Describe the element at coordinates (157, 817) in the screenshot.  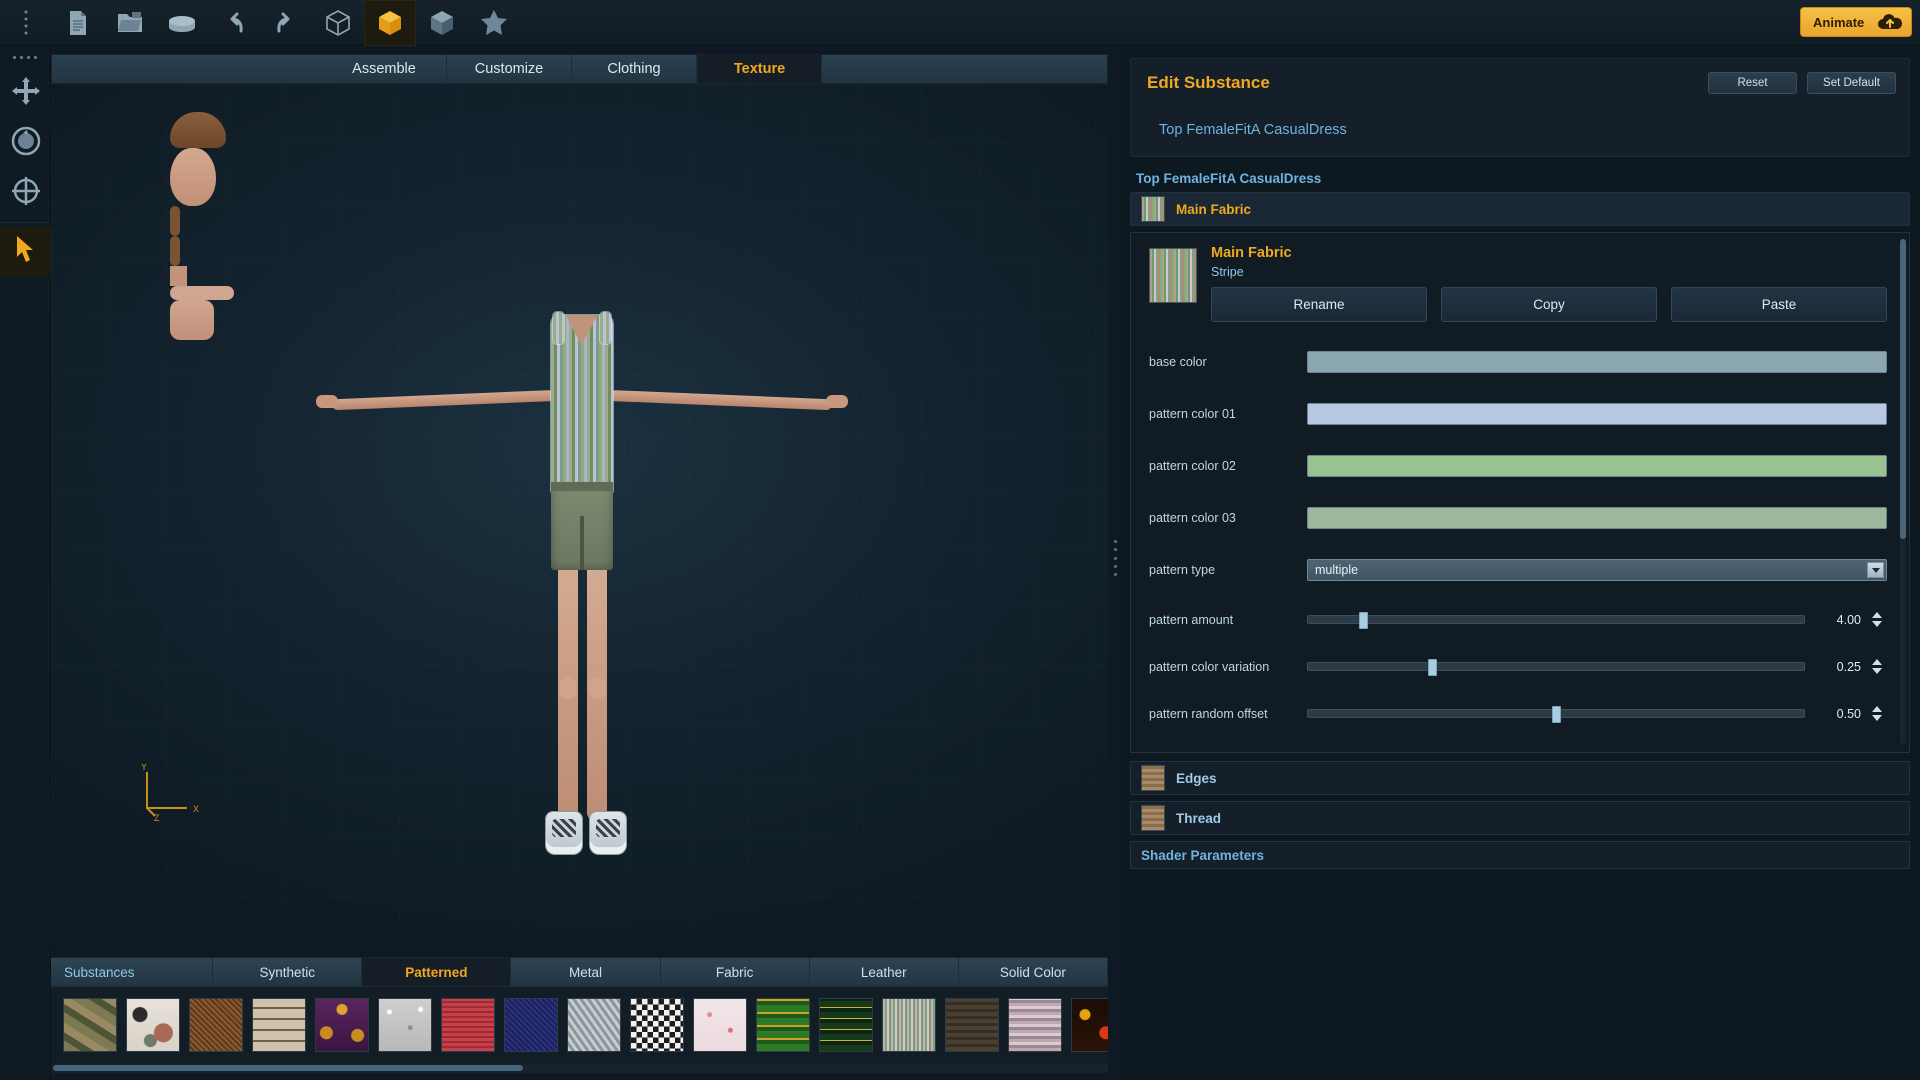
I see `svg-text: Z` at that location.